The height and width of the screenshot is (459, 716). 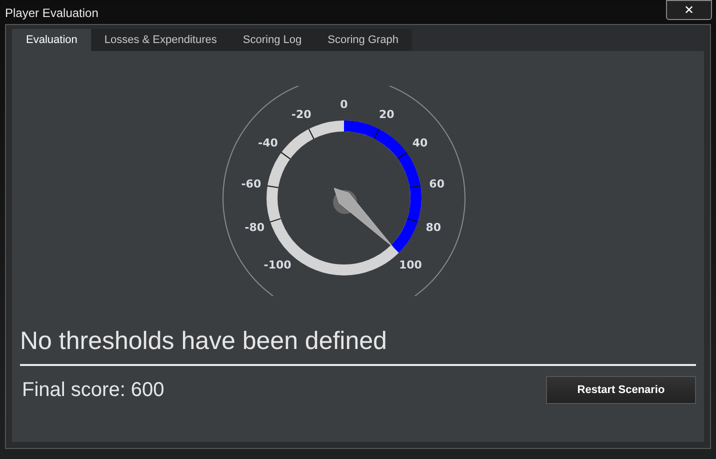 What do you see at coordinates (436, 183) in the screenshot?
I see `tick-label: 60` at bounding box center [436, 183].